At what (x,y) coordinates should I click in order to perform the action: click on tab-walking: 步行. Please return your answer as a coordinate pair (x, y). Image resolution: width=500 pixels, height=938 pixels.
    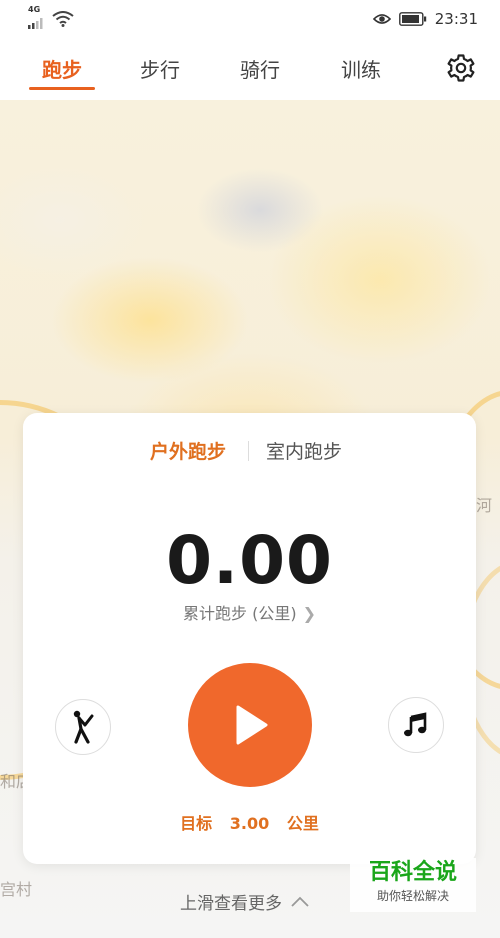
    Looking at the image, I should click on (160, 68).